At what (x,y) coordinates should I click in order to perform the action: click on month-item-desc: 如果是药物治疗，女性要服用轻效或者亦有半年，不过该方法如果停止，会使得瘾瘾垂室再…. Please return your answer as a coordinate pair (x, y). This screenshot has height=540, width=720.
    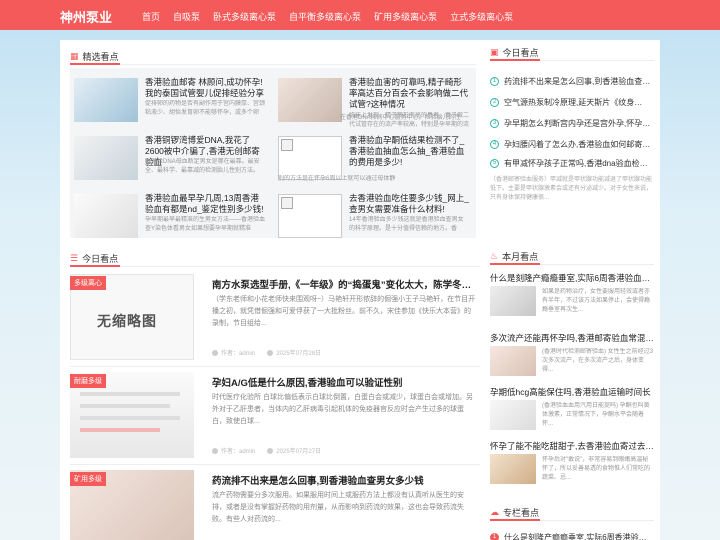
    Looking at the image, I should click on (596, 301).